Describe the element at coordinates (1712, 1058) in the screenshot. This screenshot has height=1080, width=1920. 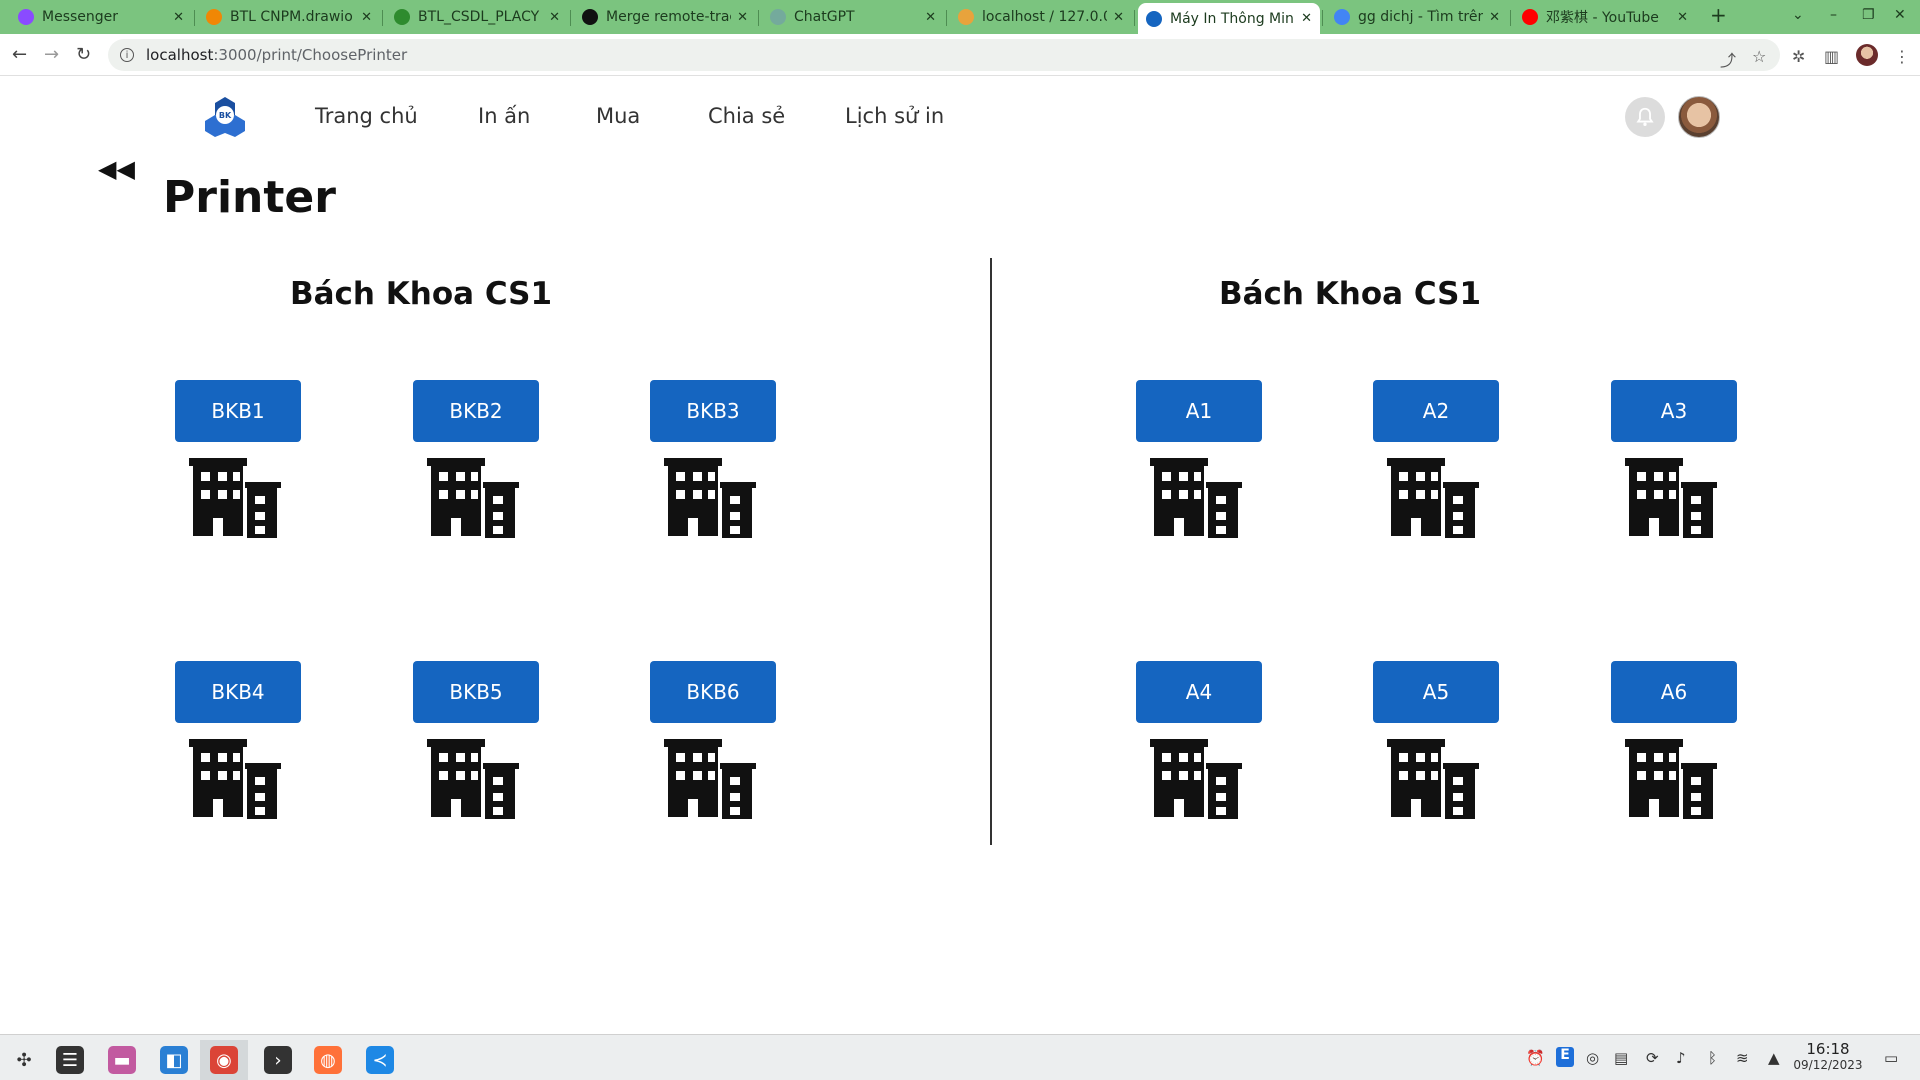
I see `bluetooth-icon: ᛒ` at that location.